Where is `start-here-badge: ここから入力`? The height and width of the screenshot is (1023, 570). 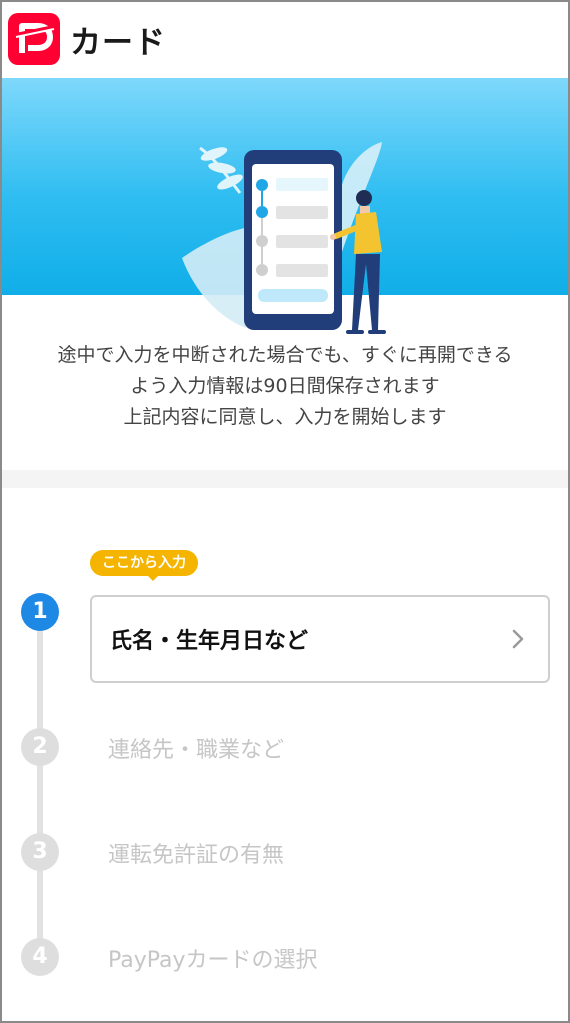 start-here-badge: ここから入力 is located at coordinates (144, 563).